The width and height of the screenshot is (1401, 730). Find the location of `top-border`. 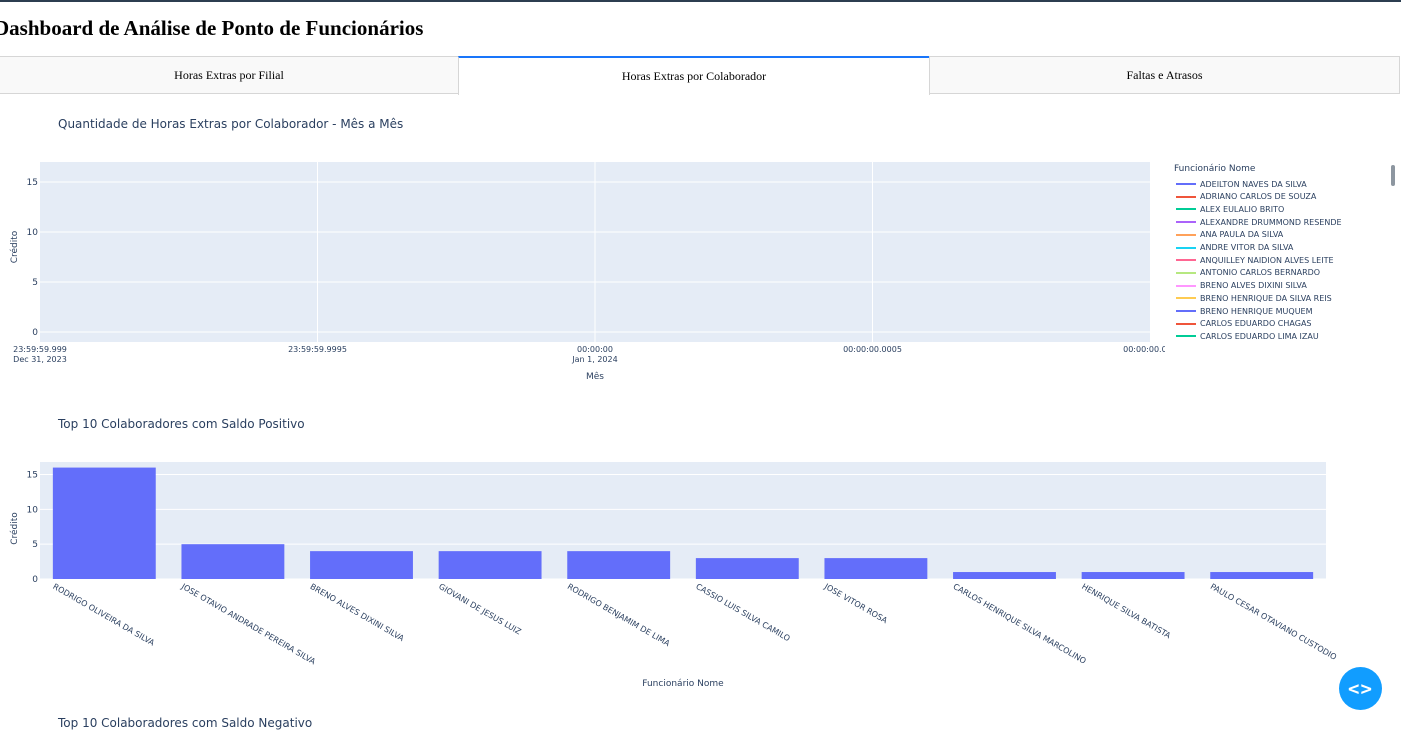

top-border is located at coordinates (700, 1).